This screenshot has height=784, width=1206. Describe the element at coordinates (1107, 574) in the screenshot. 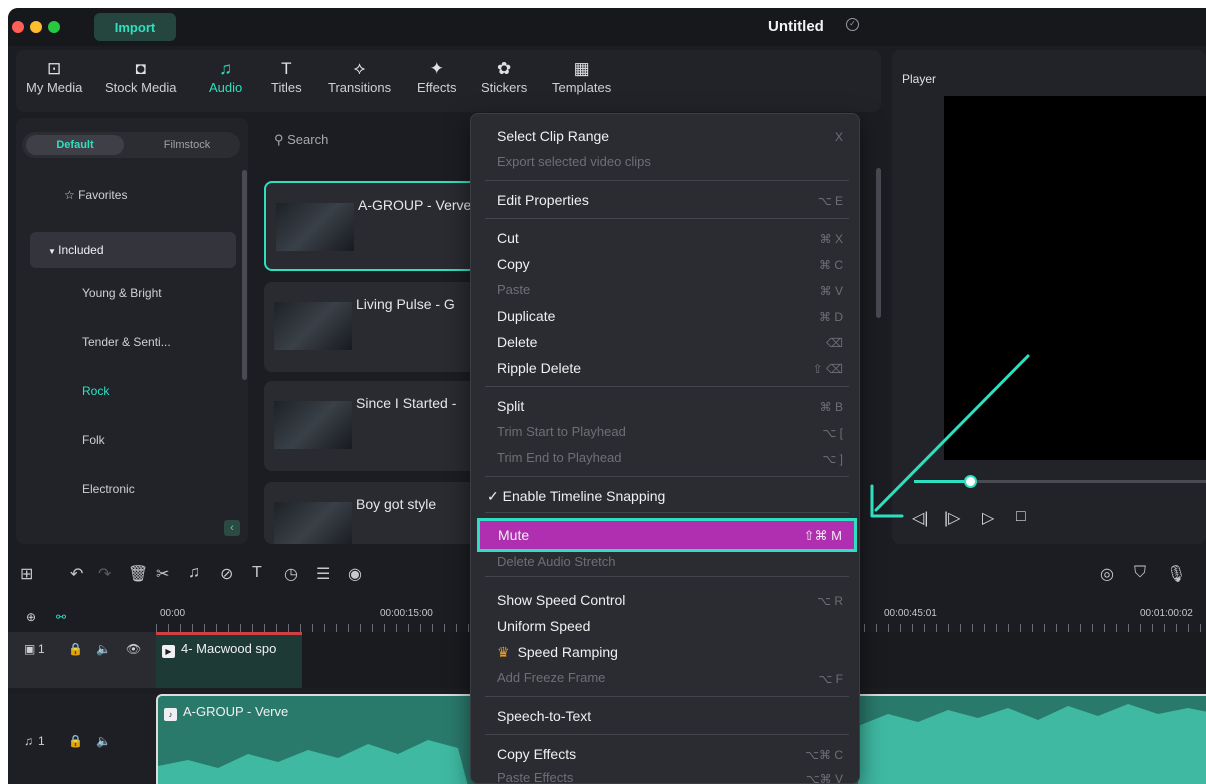

I see `render-icon: ◎` at that location.